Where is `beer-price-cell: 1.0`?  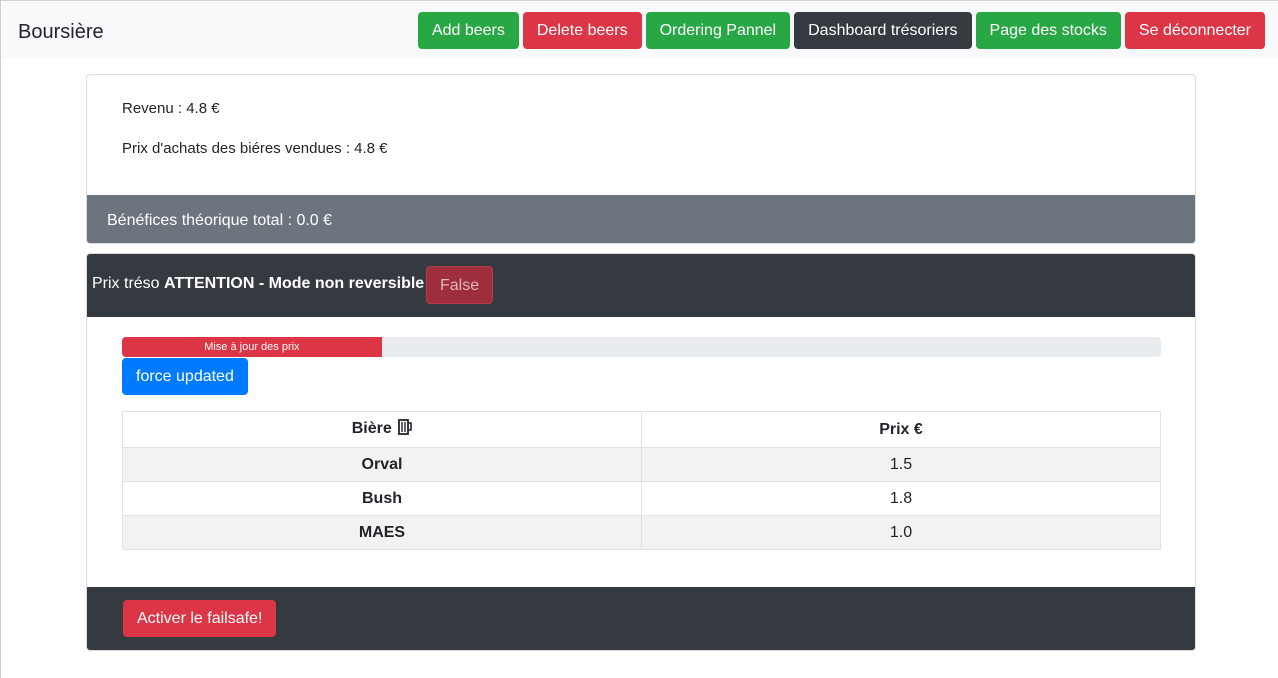
beer-price-cell: 1.0 is located at coordinates (901, 532).